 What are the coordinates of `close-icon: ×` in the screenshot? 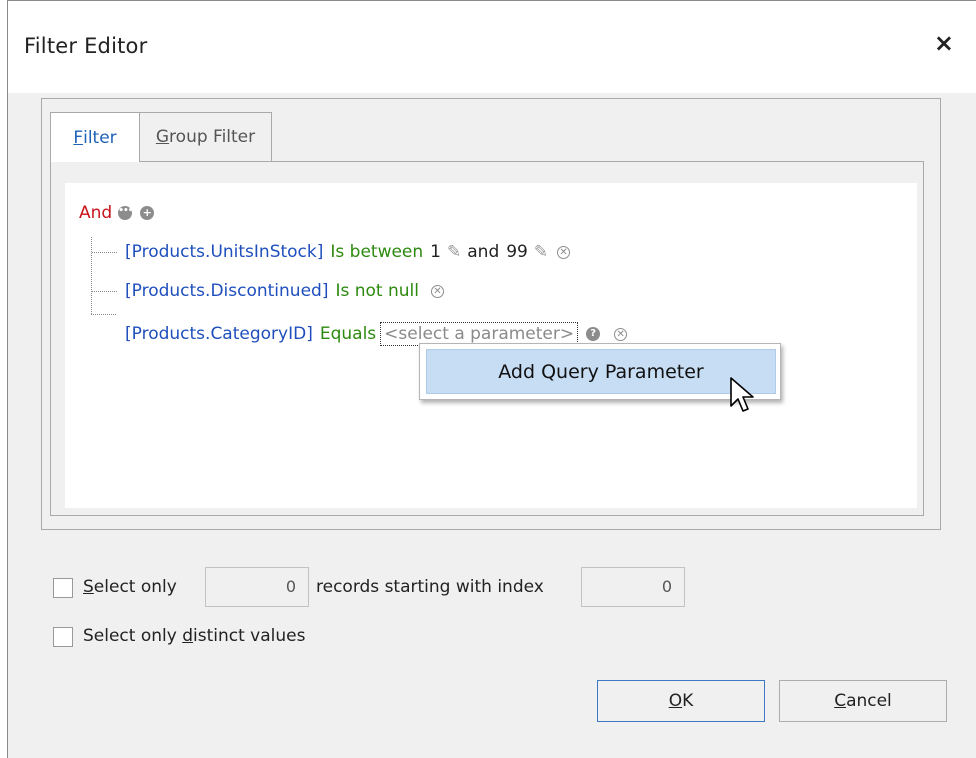 It's located at (944, 43).